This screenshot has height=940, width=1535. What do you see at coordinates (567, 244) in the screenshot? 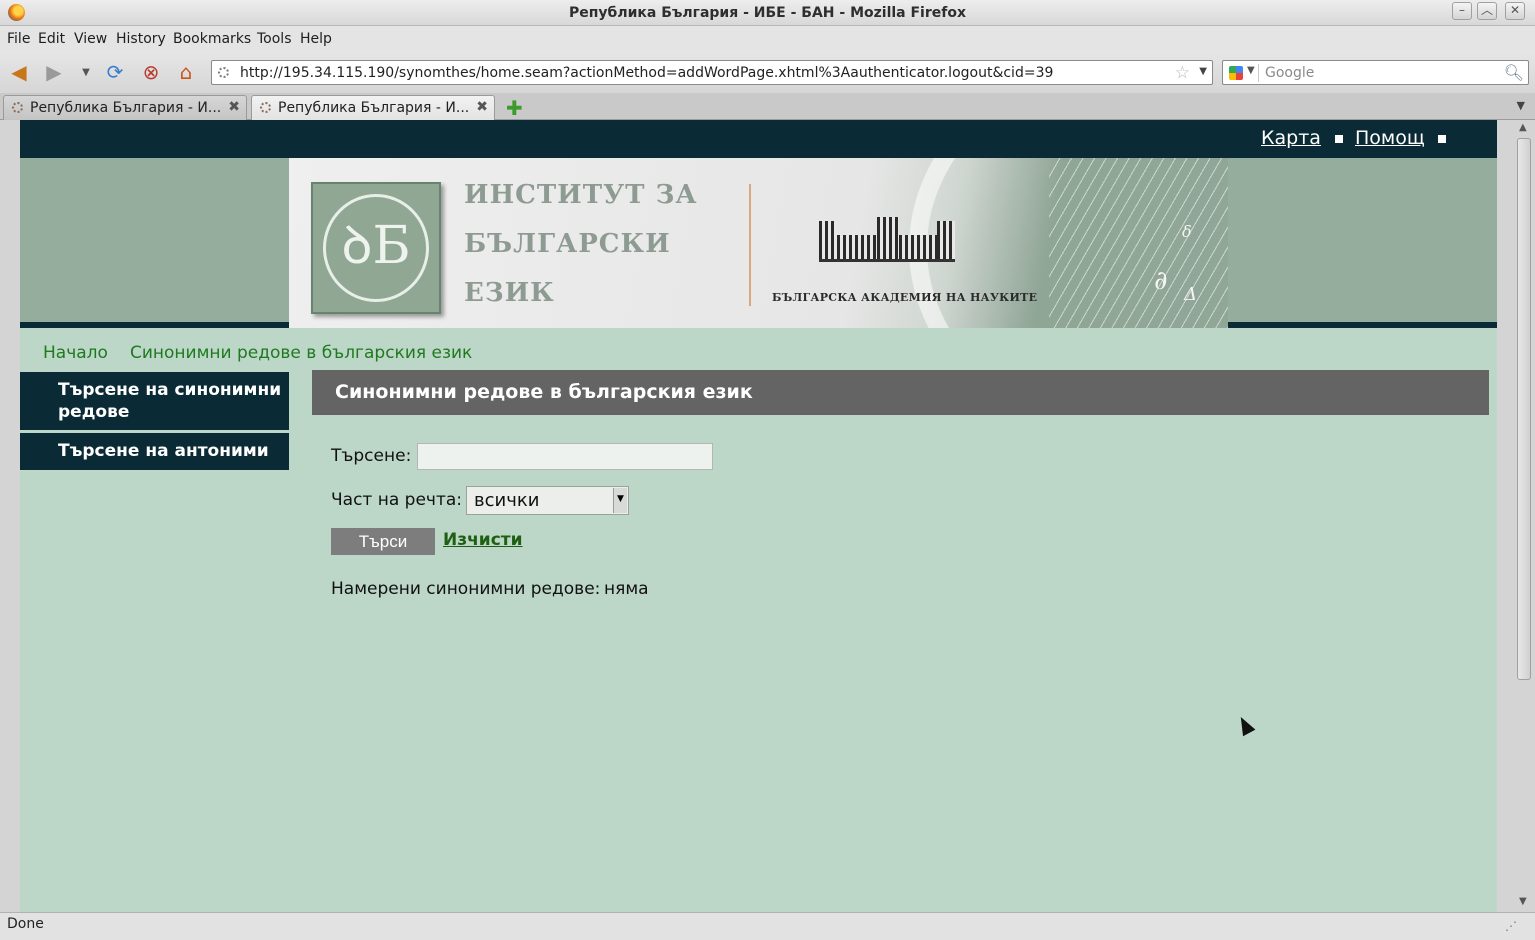
I see `banner-title-line: БЪЛГАРСКИ` at bounding box center [567, 244].